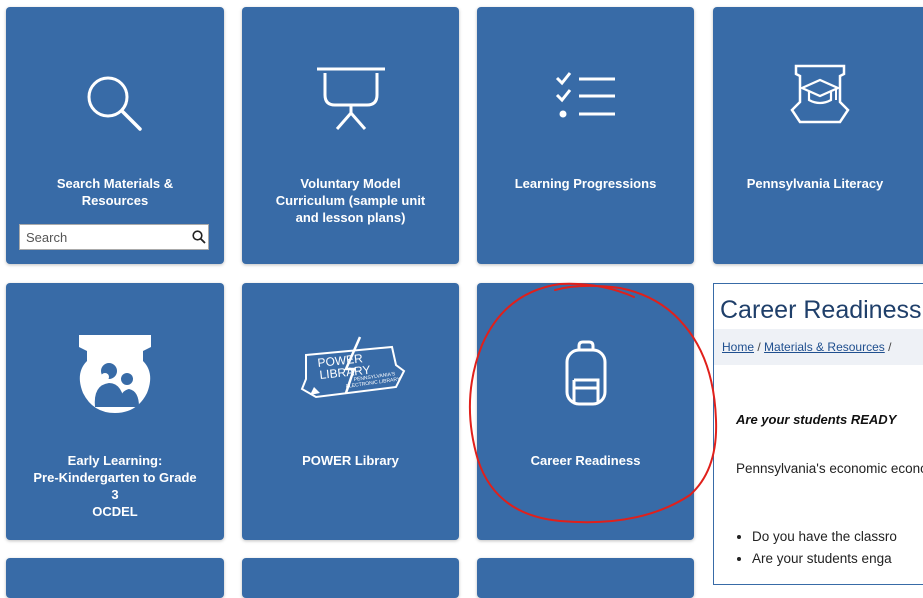 This screenshot has height=598, width=923. I want to click on tile-label: POWER Library, so click(350, 460).